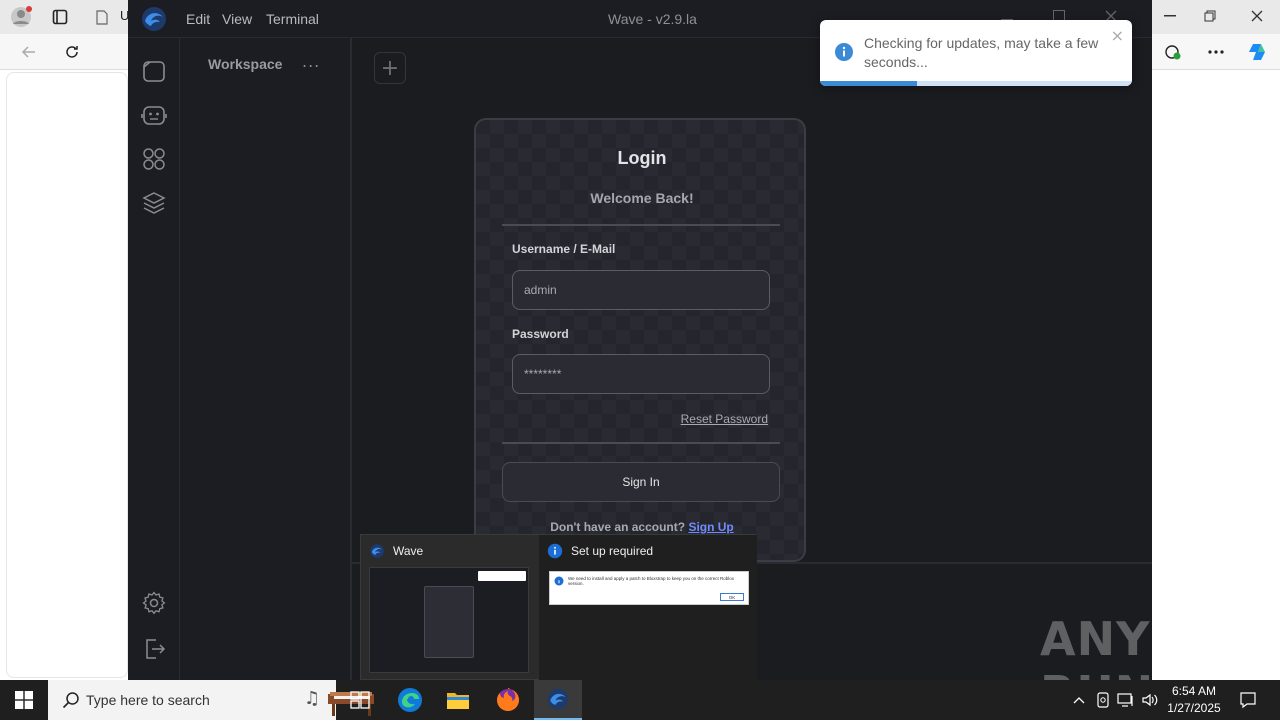  What do you see at coordinates (640, 700) in the screenshot?
I see `windows-taskbar: ♫` at bounding box center [640, 700].